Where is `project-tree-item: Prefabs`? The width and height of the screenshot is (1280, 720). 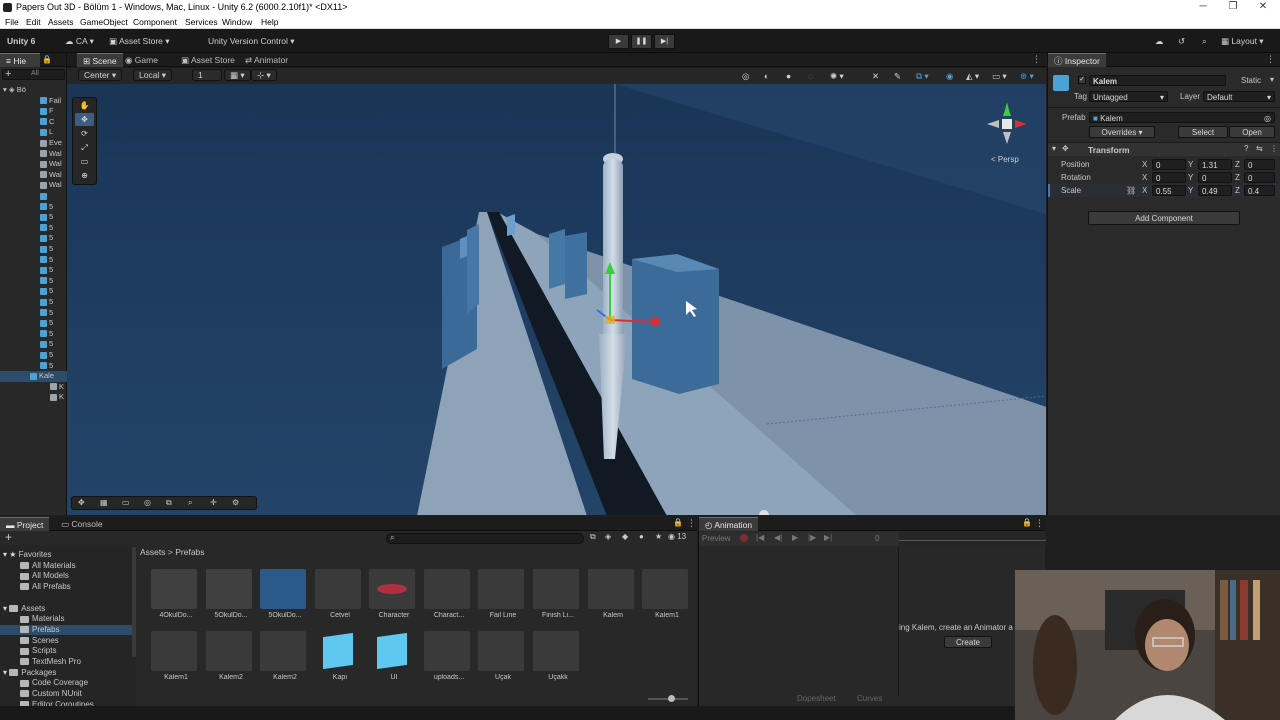 project-tree-item: Prefabs is located at coordinates (68, 630).